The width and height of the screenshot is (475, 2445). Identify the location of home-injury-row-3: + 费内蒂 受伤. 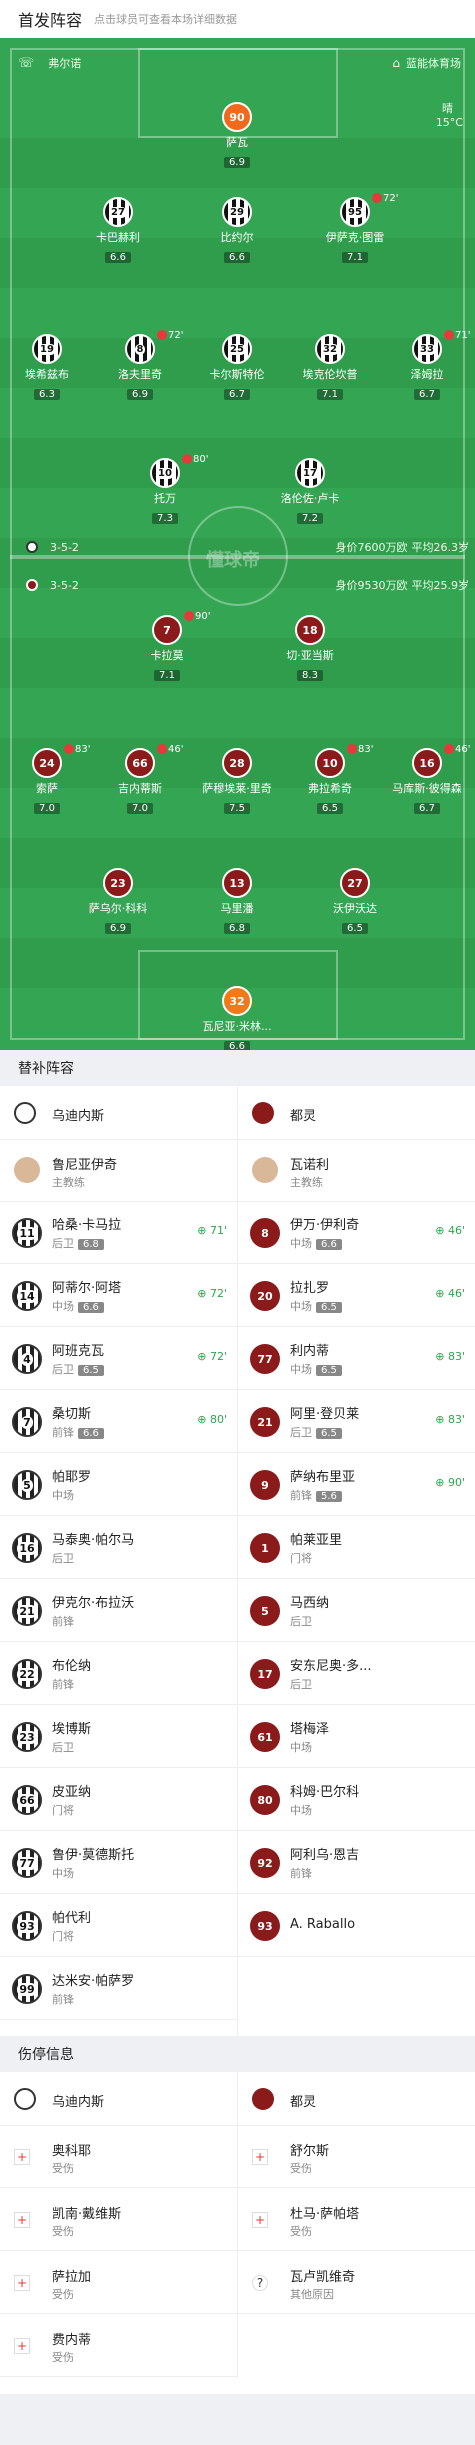
(118, 2346).